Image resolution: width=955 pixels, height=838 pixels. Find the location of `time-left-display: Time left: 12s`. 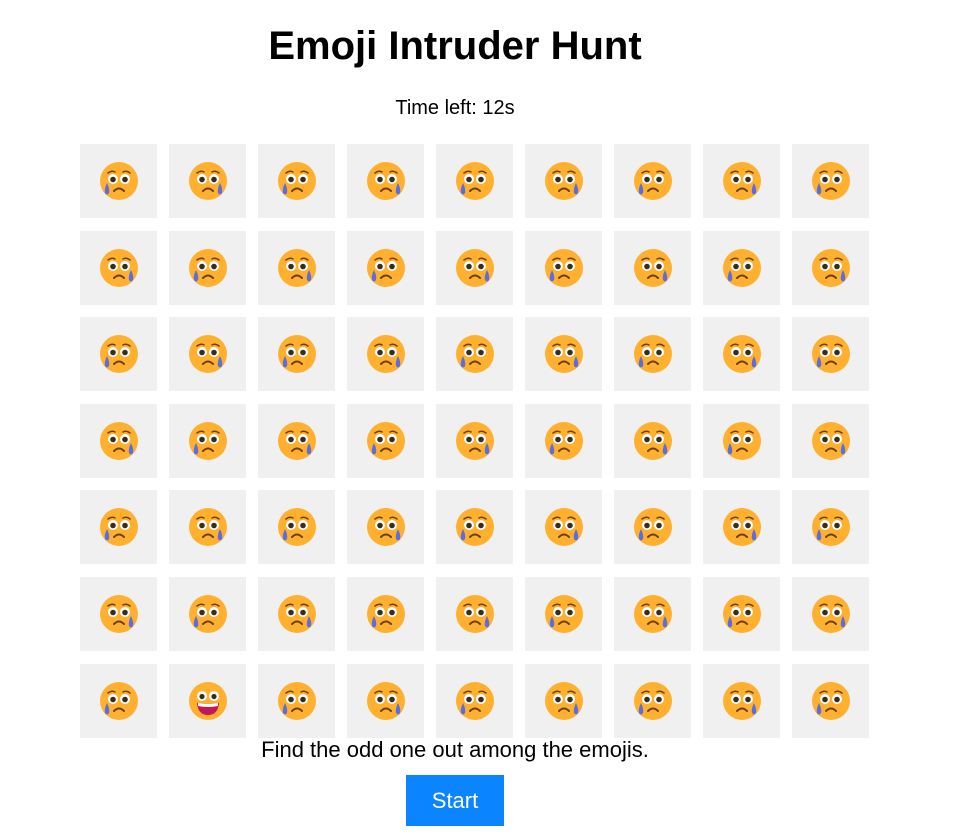

time-left-display: Time left: 12s is located at coordinates (455, 108).